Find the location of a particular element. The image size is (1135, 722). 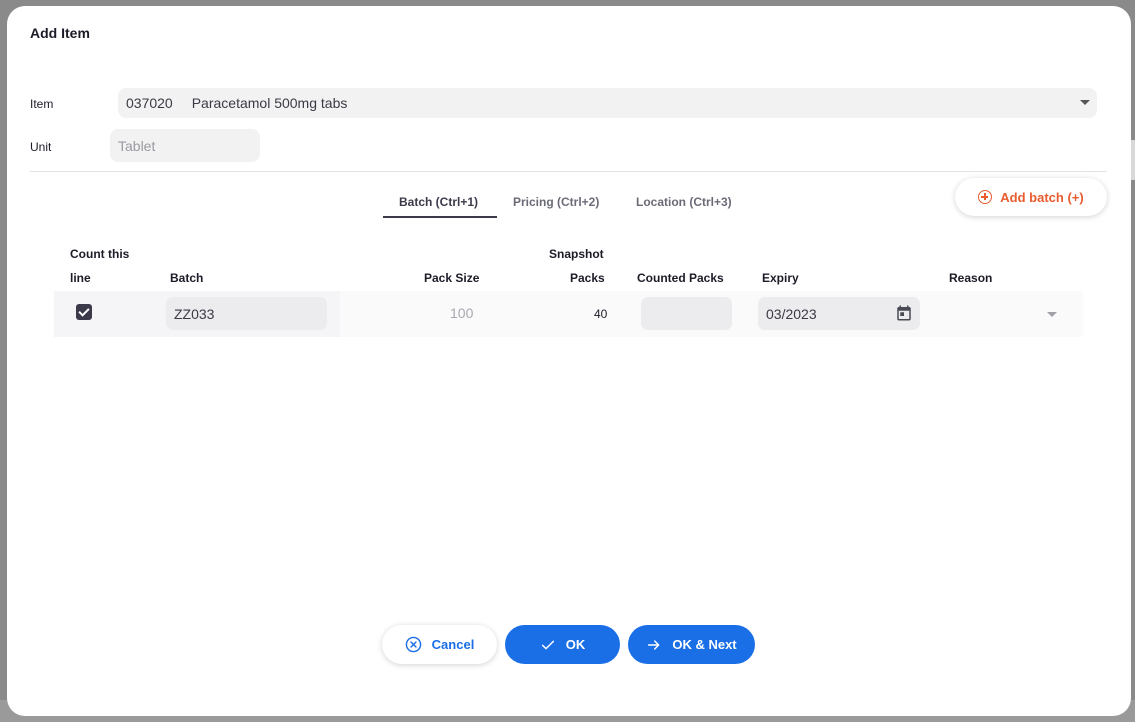

cancel-circle-icon is located at coordinates (413, 644).